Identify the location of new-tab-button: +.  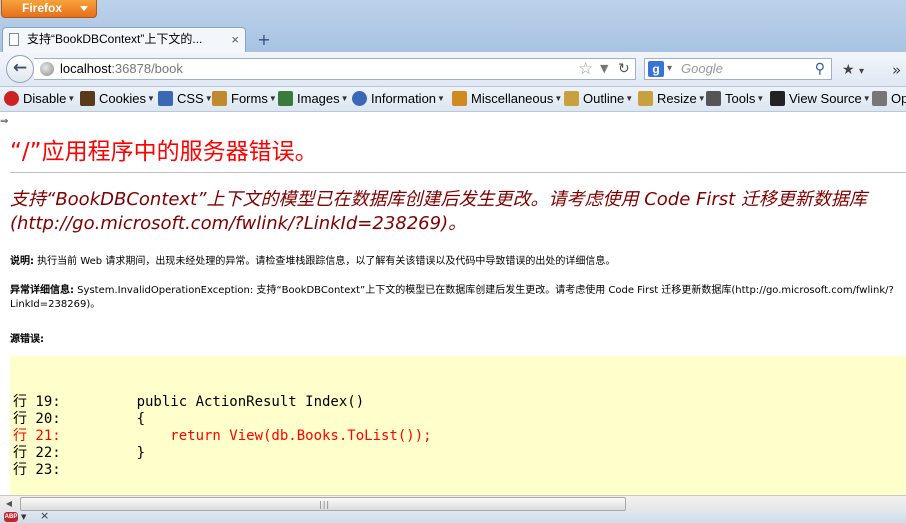
(264, 40).